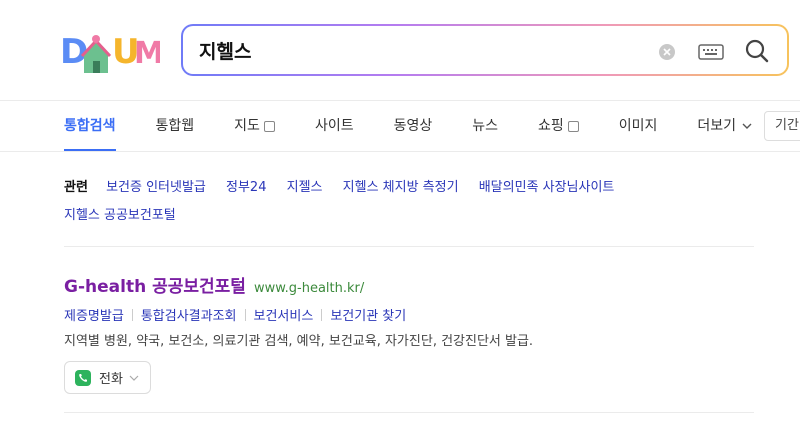 The height and width of the screenshot is (435, 800). What do you see at coordinates (147, 53) in the screenshot?
I see `svg-text: M` at bounding box center [147, 53].